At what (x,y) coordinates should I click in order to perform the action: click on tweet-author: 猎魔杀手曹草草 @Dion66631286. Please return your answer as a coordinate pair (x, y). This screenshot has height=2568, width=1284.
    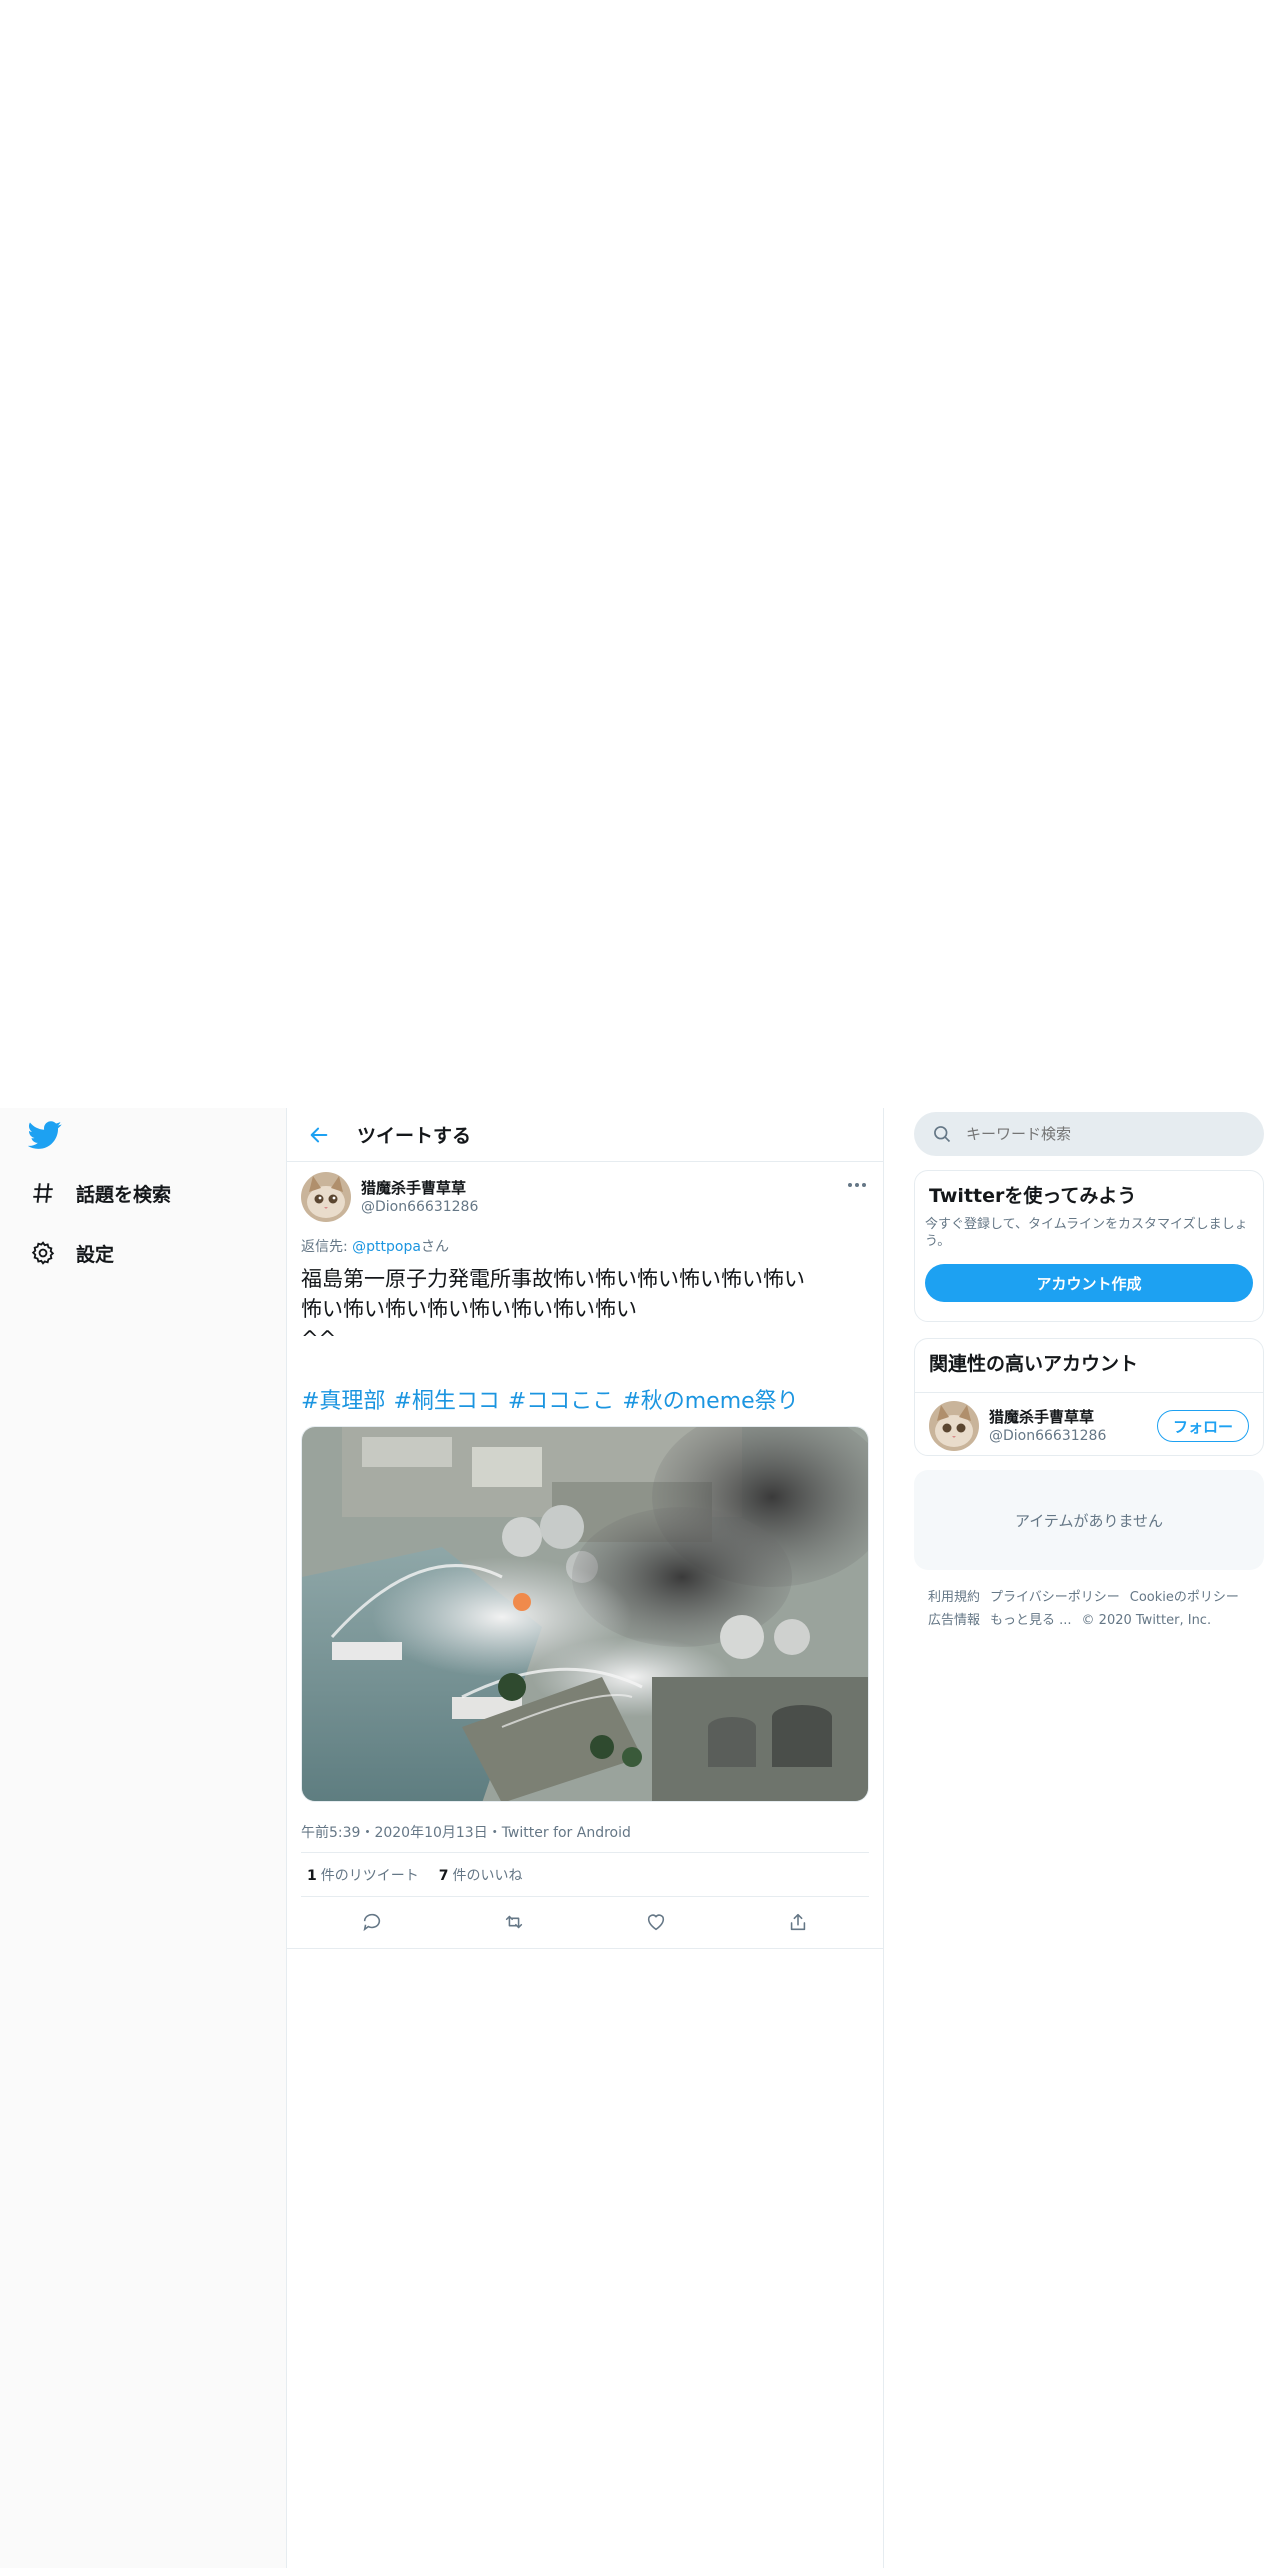
    Looking at the image, I should click on (389, 1197).